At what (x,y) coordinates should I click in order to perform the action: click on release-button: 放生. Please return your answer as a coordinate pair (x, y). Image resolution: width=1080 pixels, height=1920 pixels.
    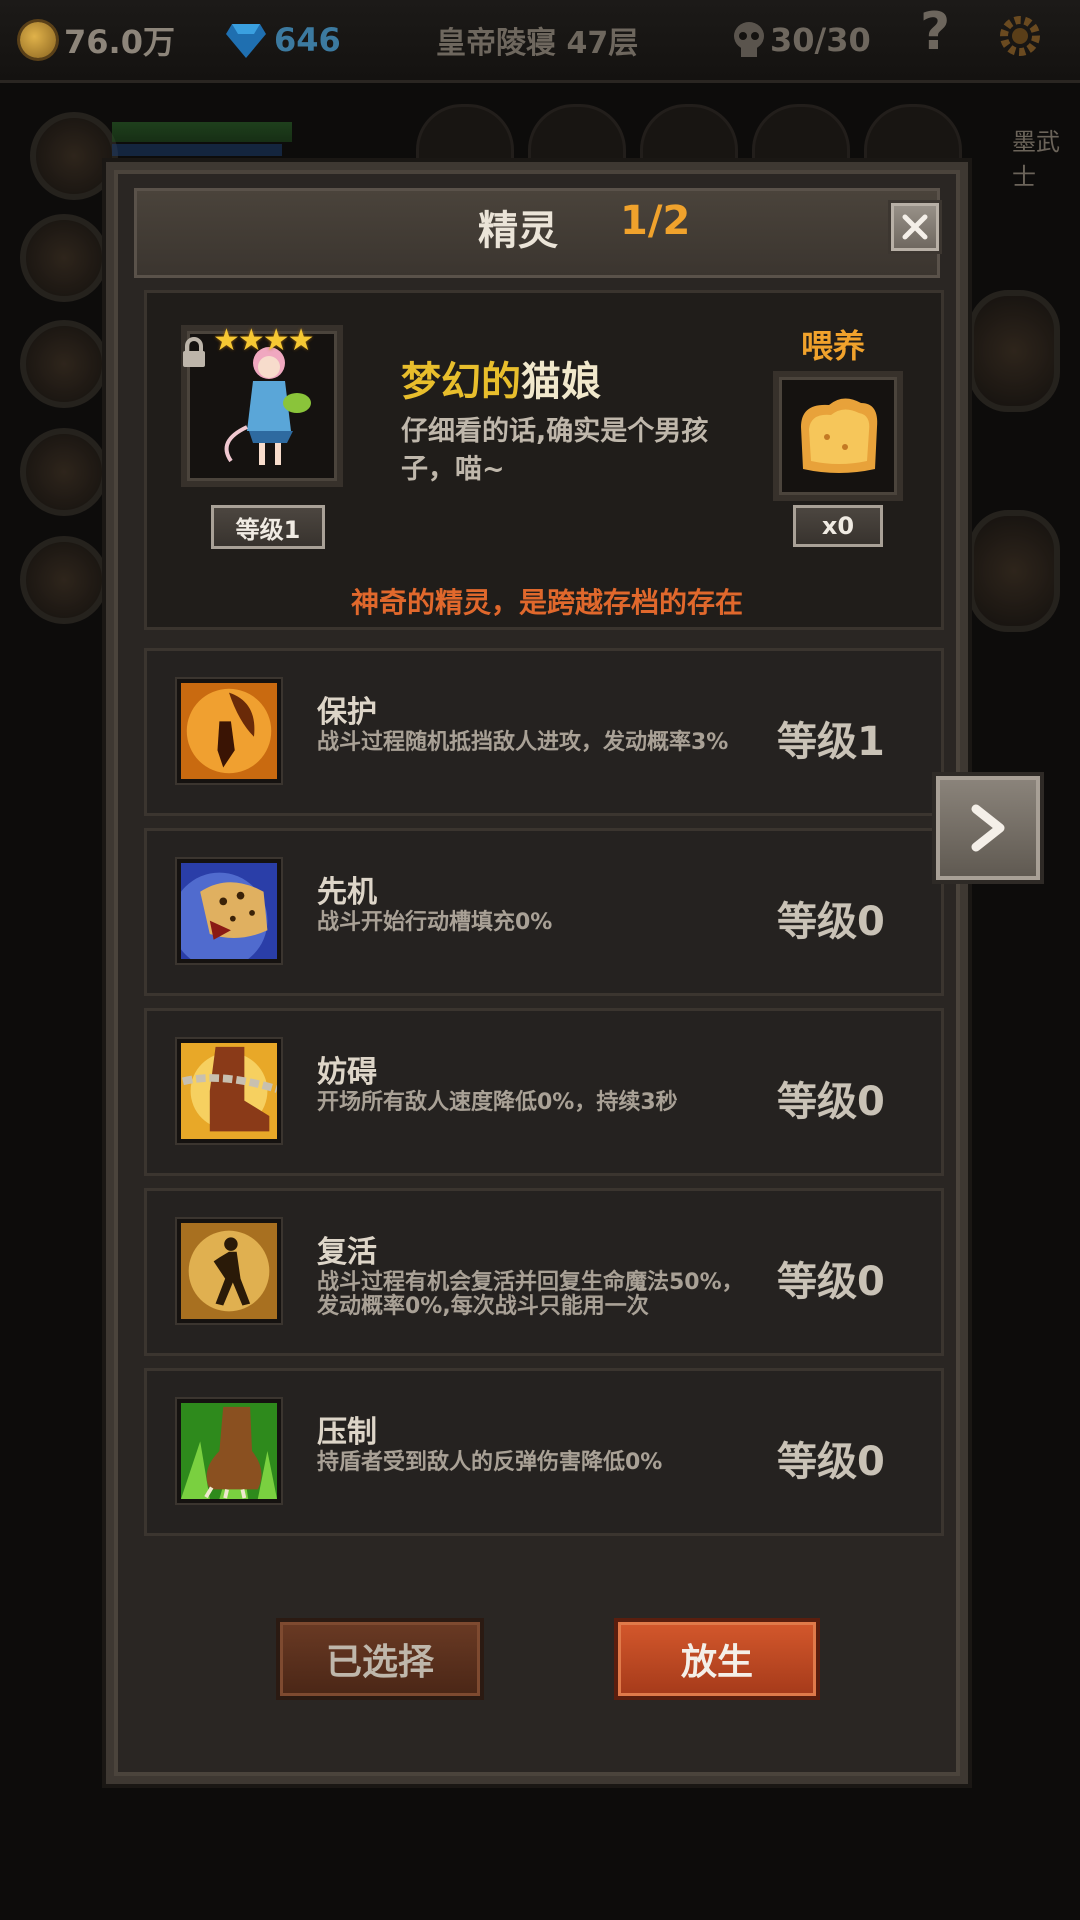
    Looking at the image, I should click on (717, 1659).